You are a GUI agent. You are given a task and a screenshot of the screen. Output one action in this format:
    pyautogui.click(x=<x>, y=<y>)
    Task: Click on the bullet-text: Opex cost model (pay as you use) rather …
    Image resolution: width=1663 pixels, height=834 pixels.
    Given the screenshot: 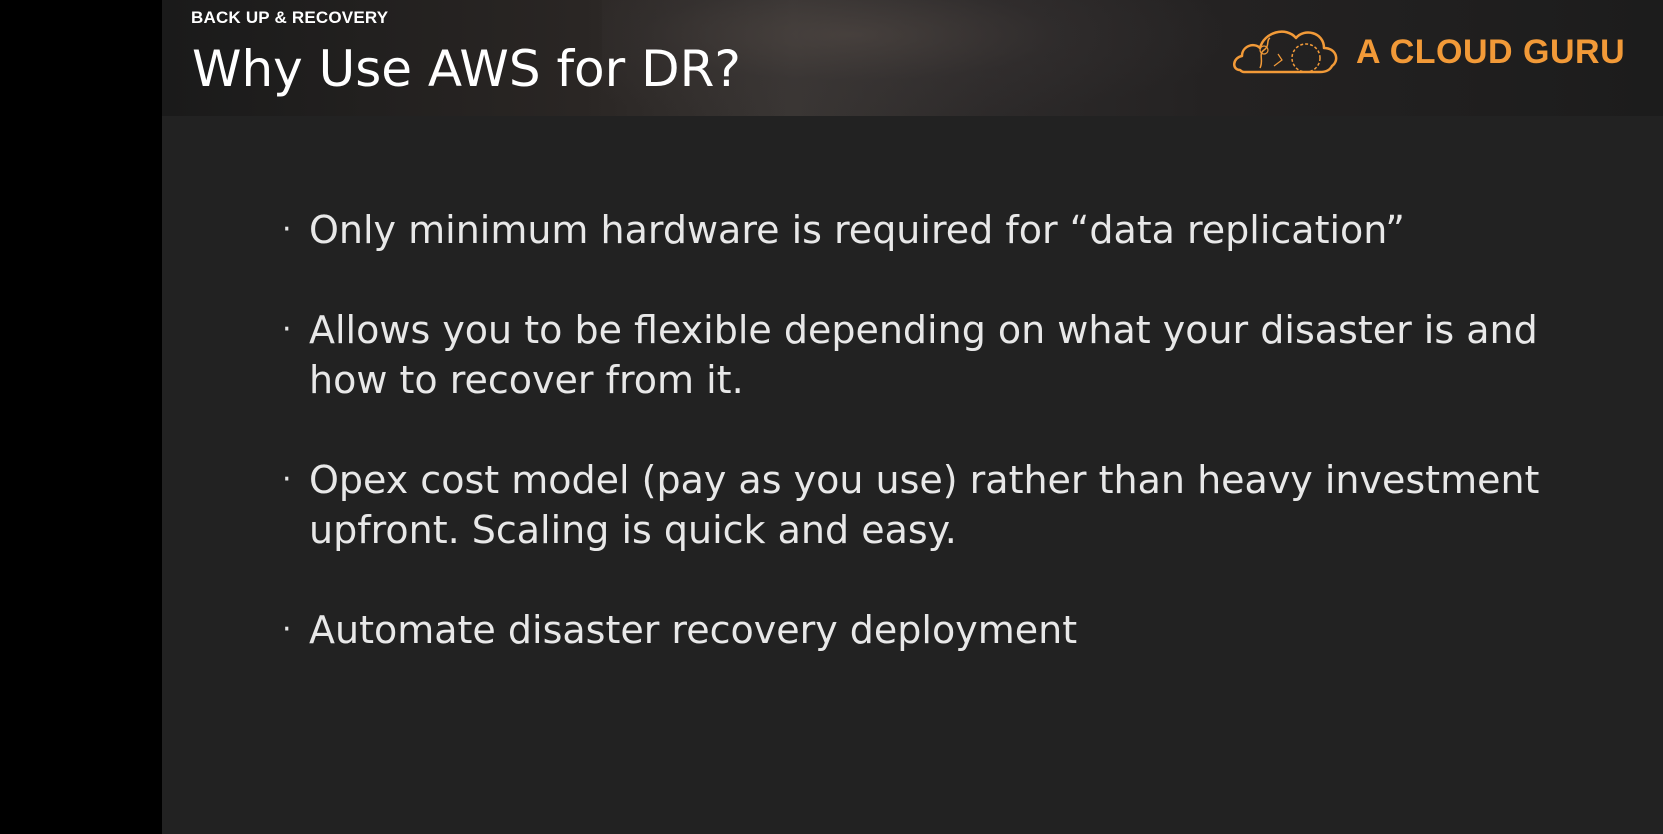 What is the action you would take?
    pyautogui.click(x=924, y=505)
    